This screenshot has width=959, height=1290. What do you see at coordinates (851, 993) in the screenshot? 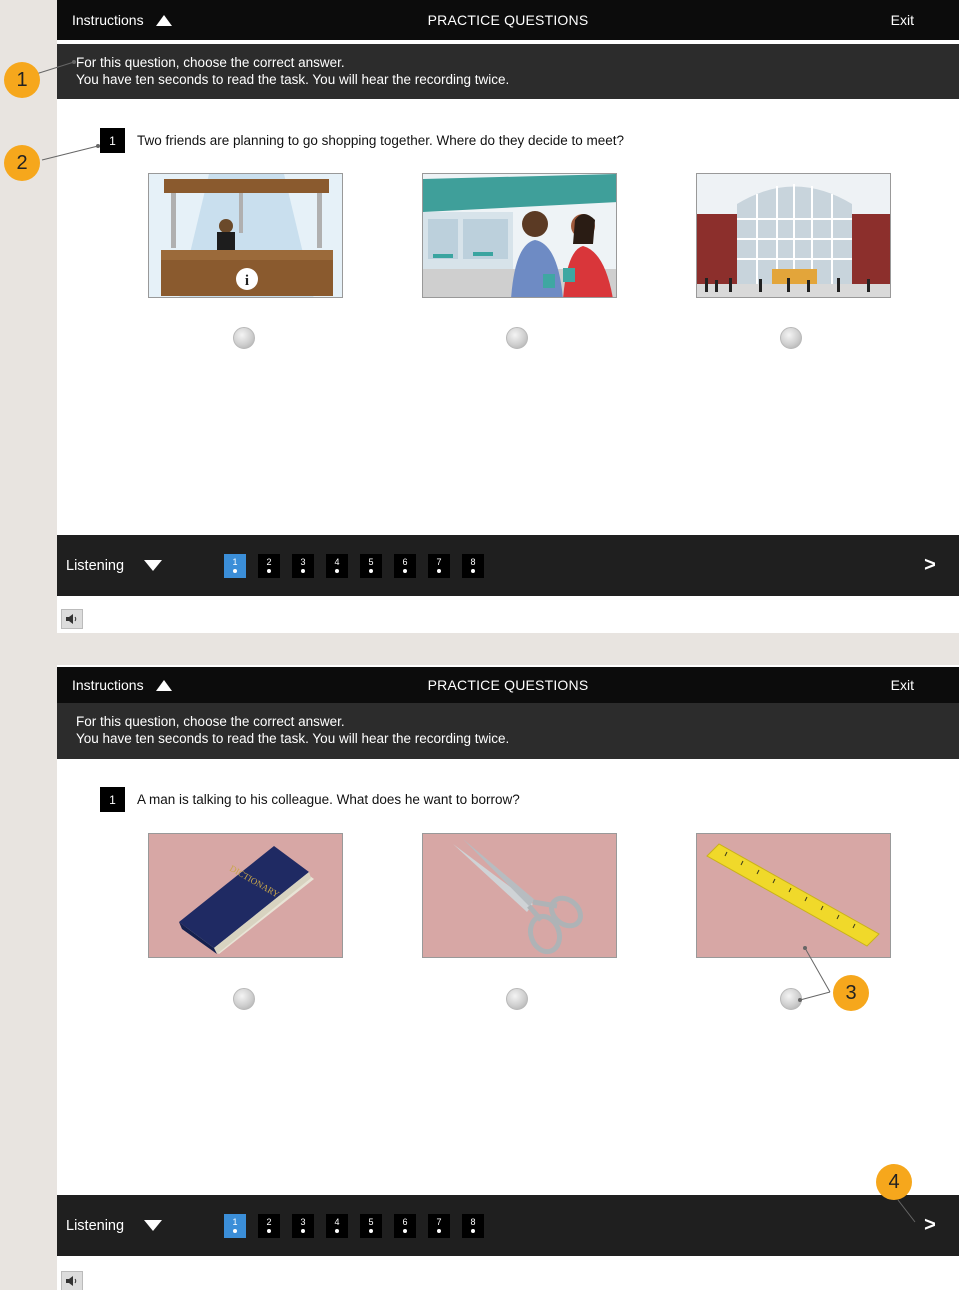
I see `callout-3: 3` at bounding box center [851, 993].